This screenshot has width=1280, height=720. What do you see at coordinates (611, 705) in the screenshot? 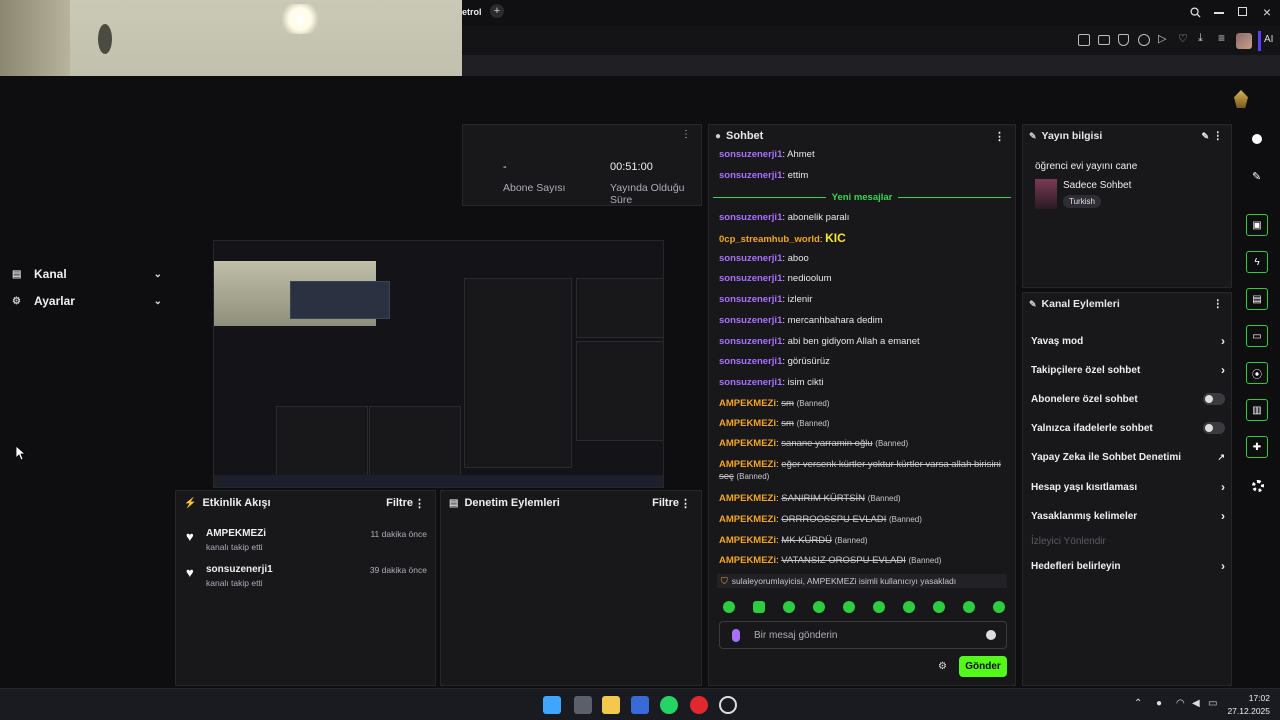
I see `file-explorer-icon` at bounding box center [611, 705].